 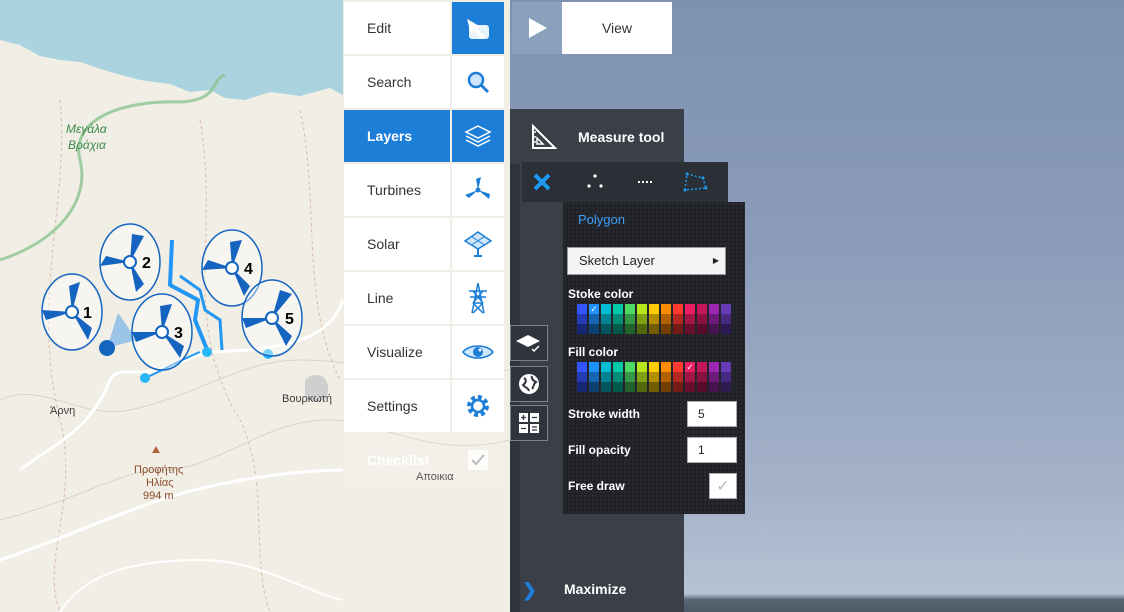 I want to click on stroke-width-input, so click(x=712, y=414).